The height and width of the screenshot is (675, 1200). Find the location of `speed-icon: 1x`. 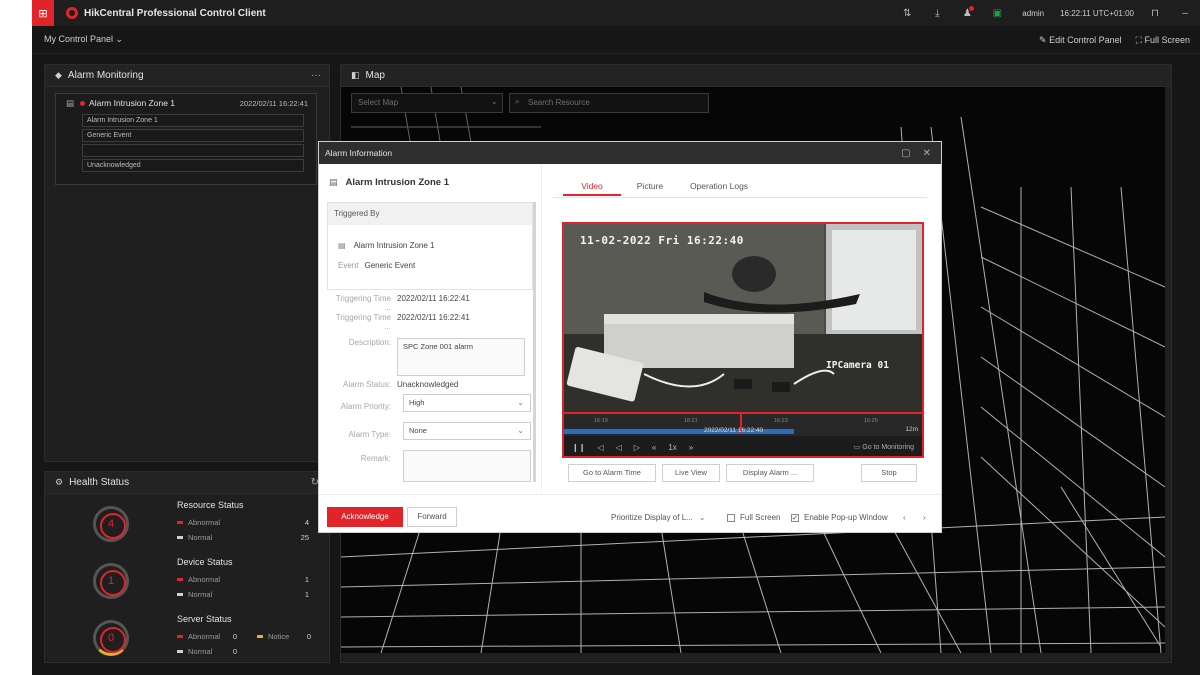

speed-icon: 1x is located at coordinates (672, 447).